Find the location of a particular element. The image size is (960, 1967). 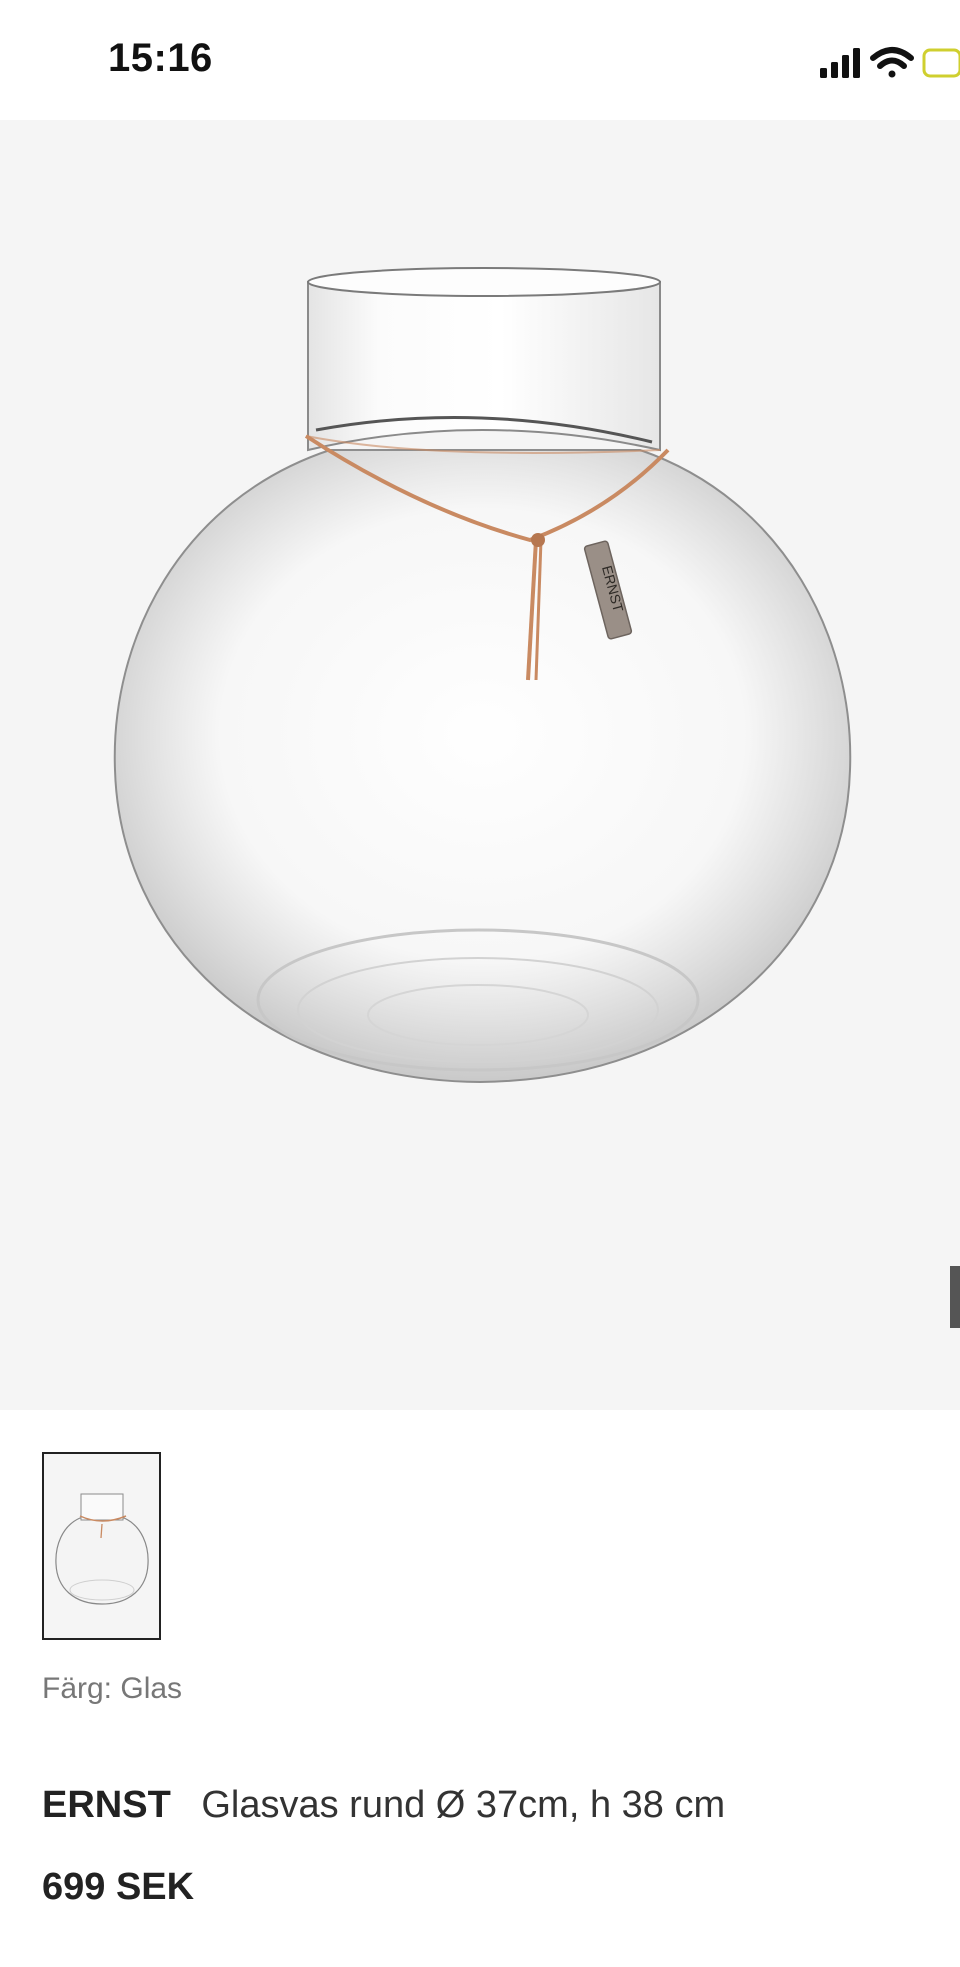

price: 699 SEK is located at coordinates (118, 1887).